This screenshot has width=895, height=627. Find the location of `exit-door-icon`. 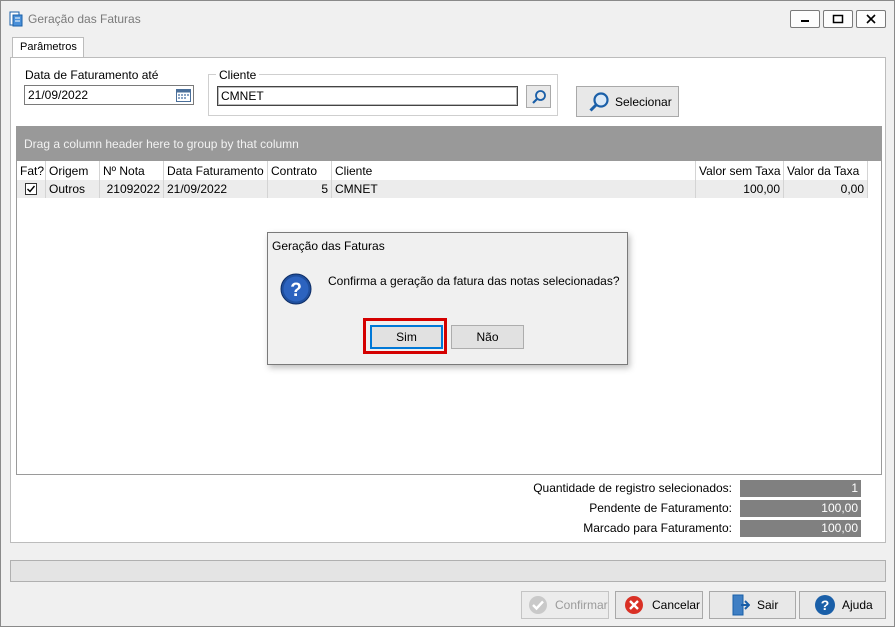

exit-door-icon is located at coordinates (741, 605).